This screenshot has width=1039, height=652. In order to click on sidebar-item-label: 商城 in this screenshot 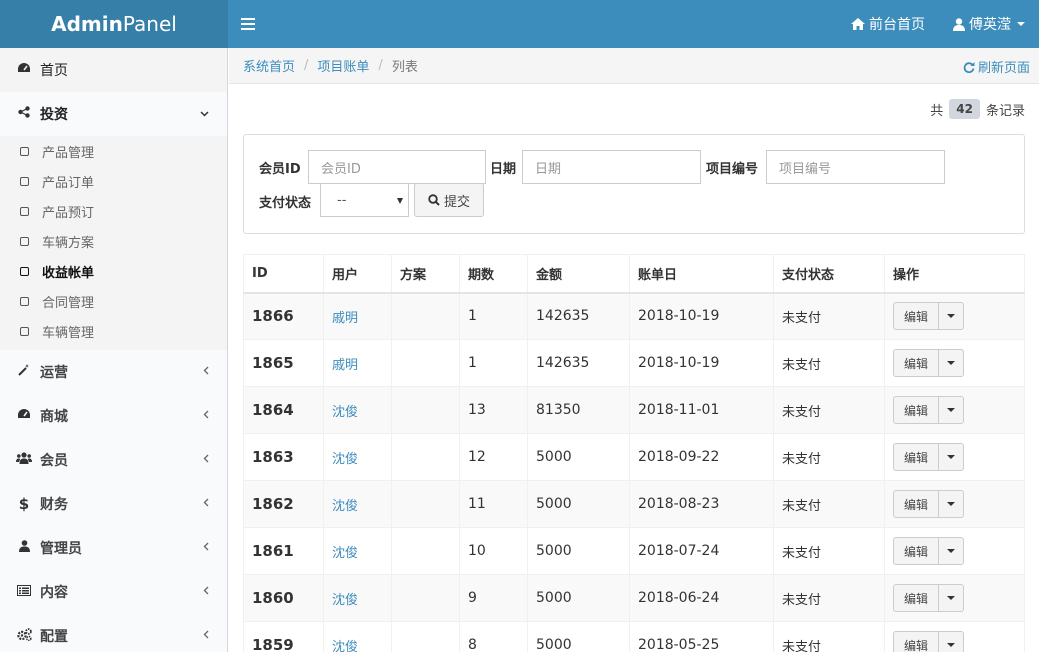, I will do `click(54, 417)`.